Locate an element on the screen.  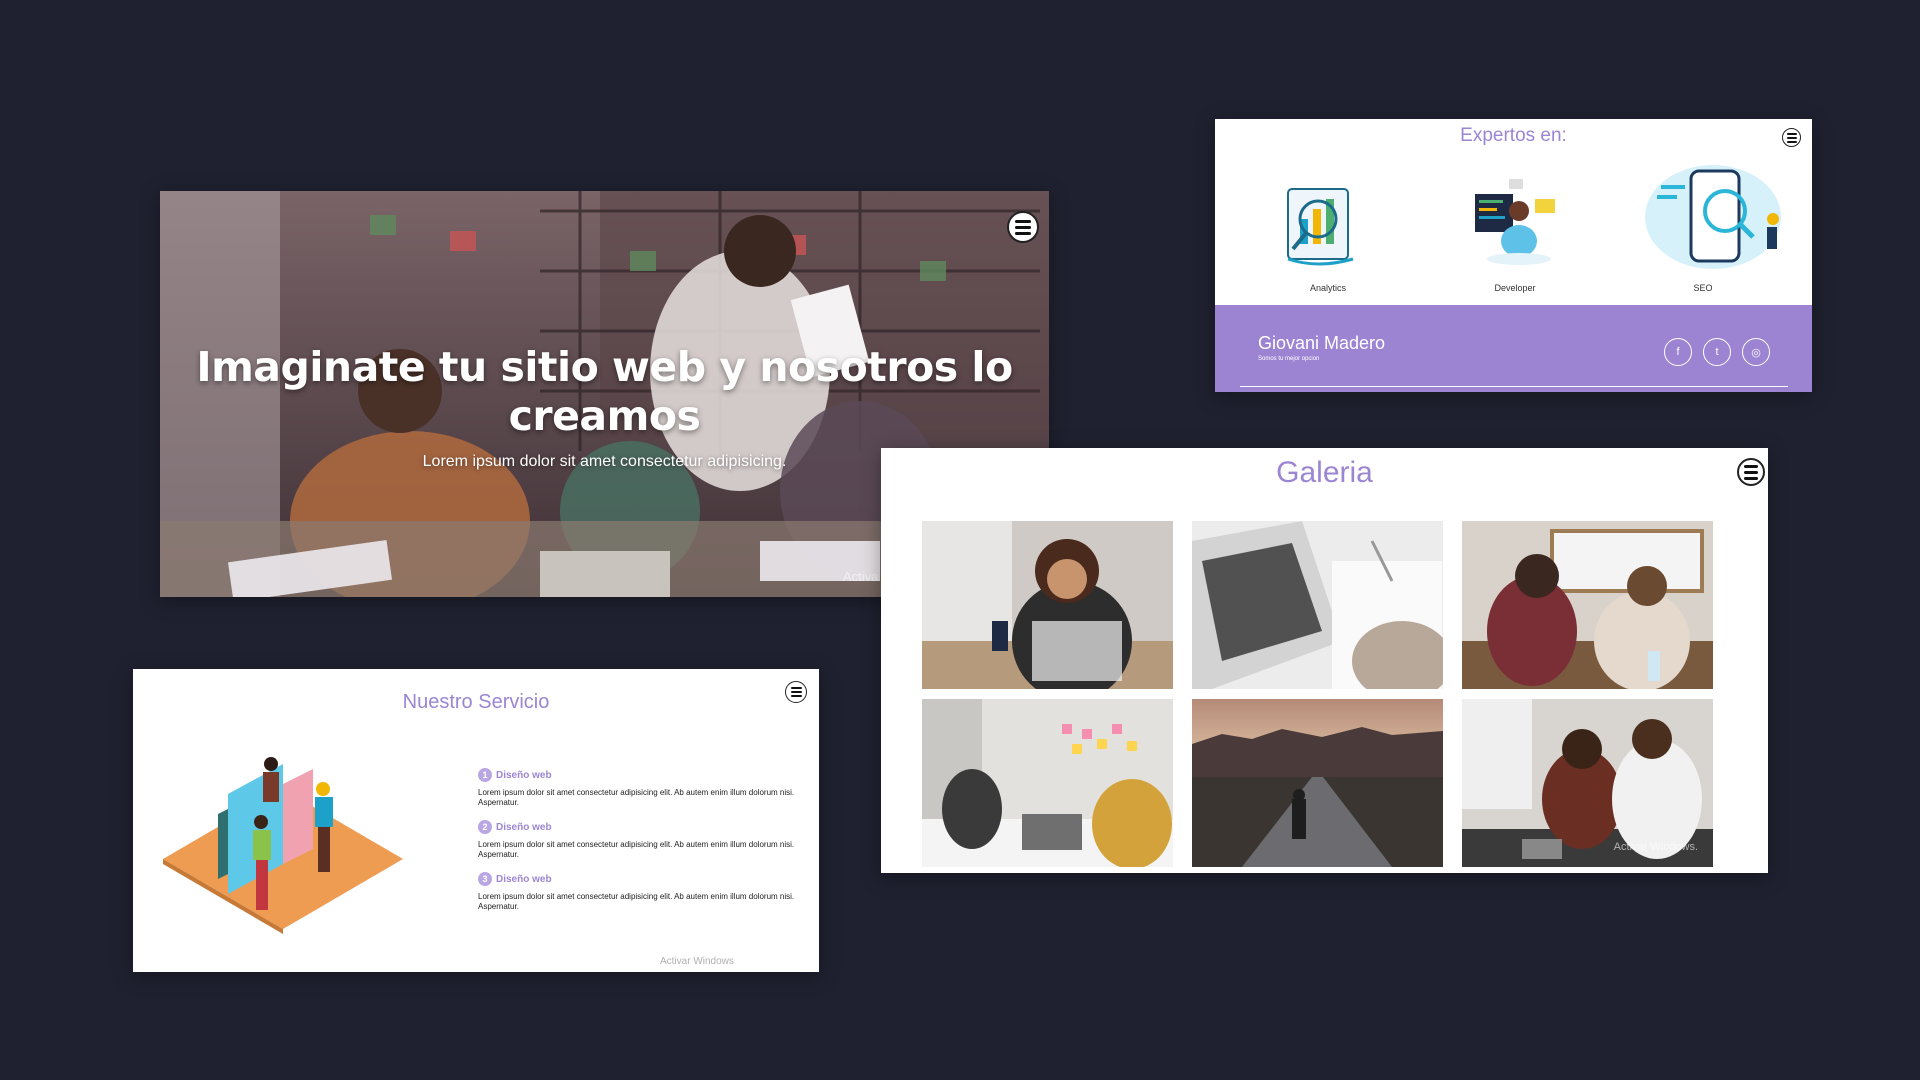
windows-watermark: Activar Windows. is located at coordinates (1655, 847).